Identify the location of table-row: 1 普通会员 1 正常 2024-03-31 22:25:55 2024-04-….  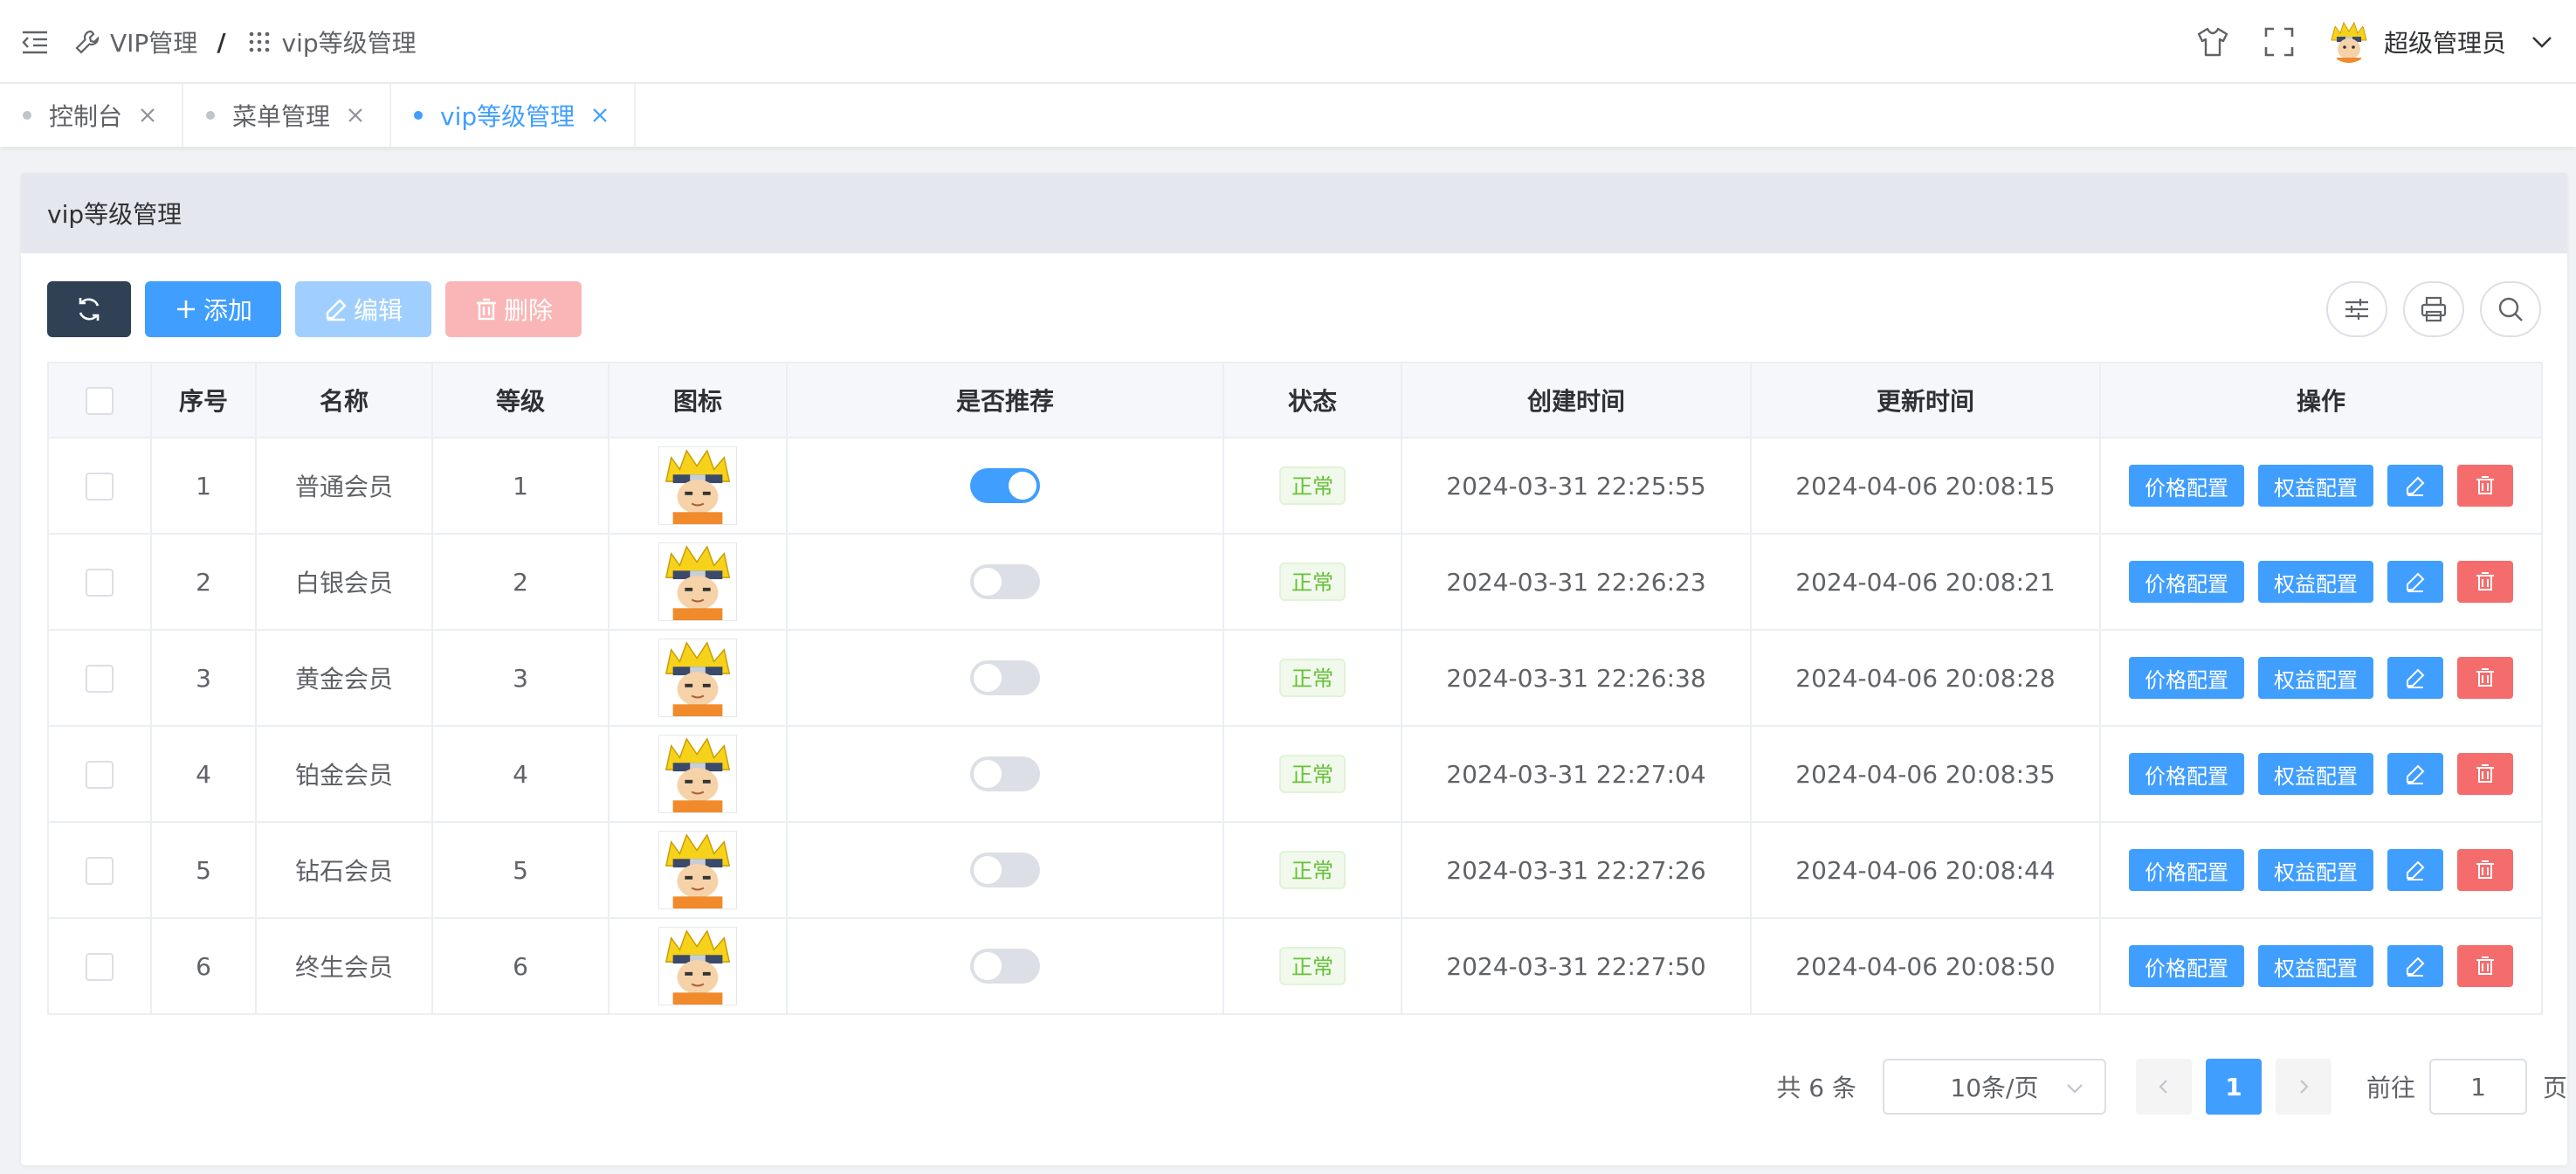
(1295, 486).